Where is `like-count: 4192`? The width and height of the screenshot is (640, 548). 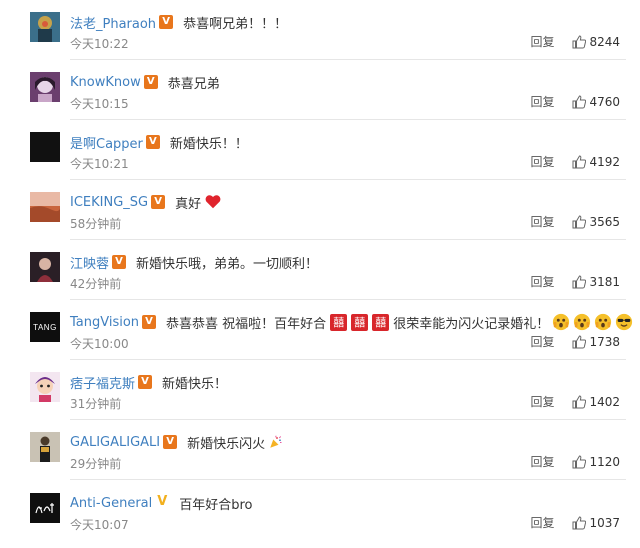
like-count: 4192 is located at coordinates (604, 161).